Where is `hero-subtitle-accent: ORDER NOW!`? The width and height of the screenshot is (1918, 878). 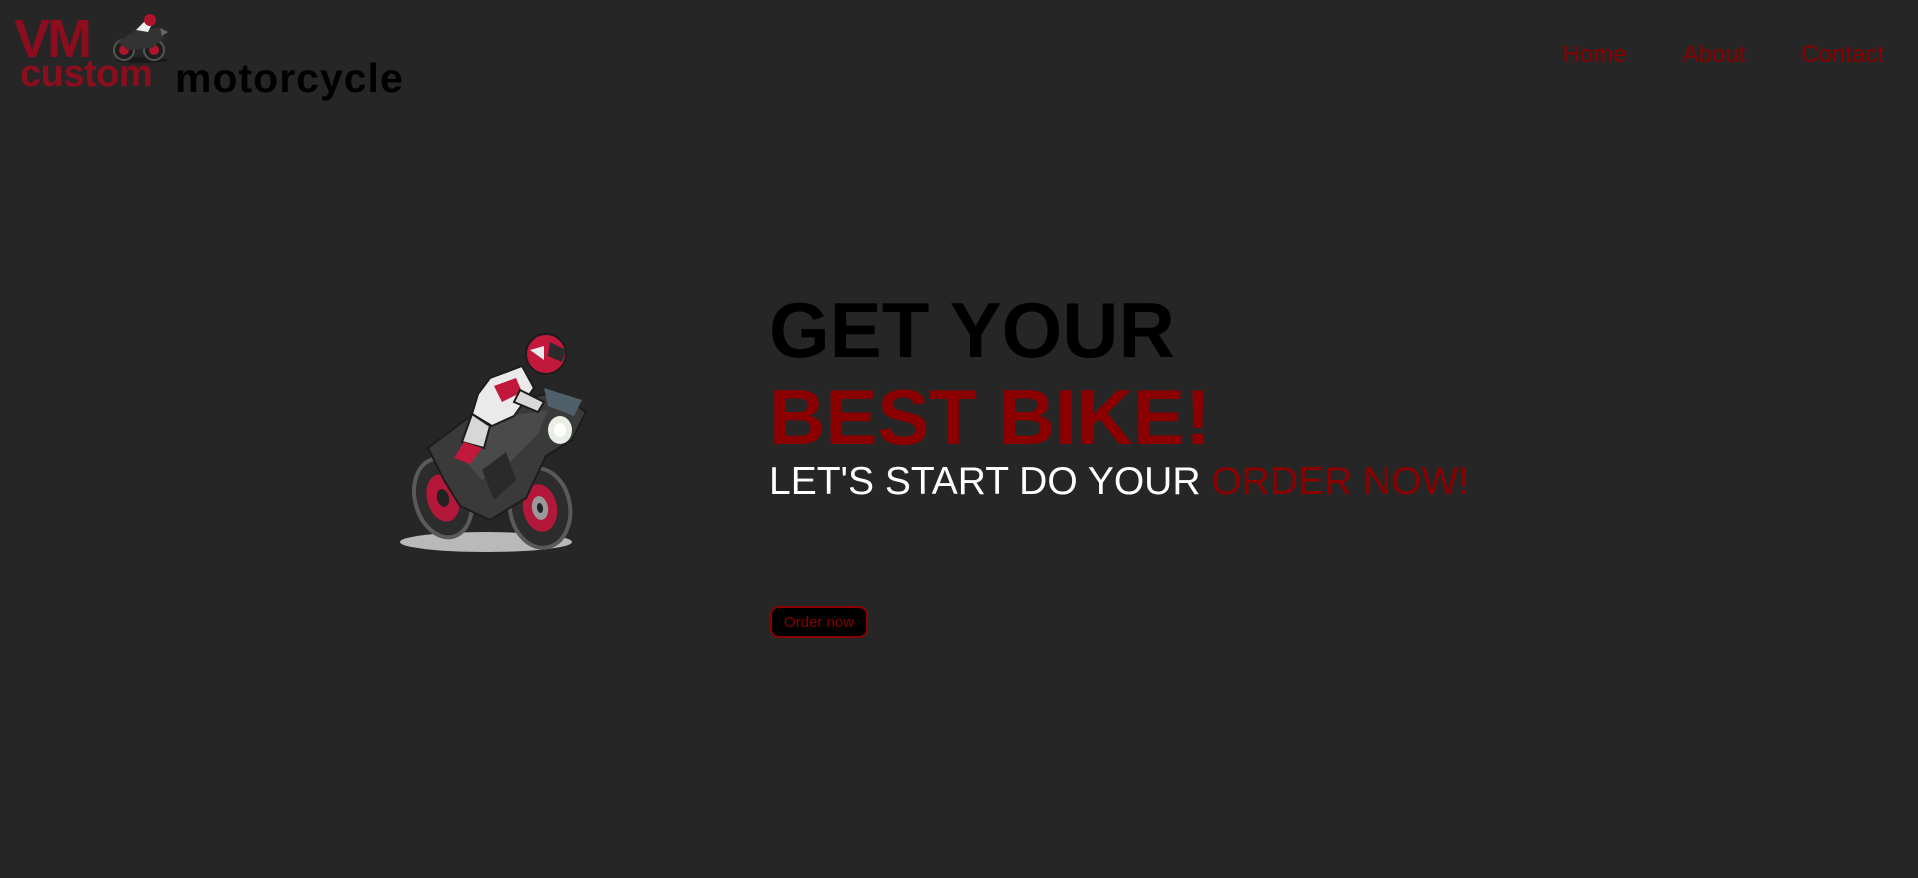
hero-subtitle-accent: ORDER NOW! is located at coordinates (1340, 481).